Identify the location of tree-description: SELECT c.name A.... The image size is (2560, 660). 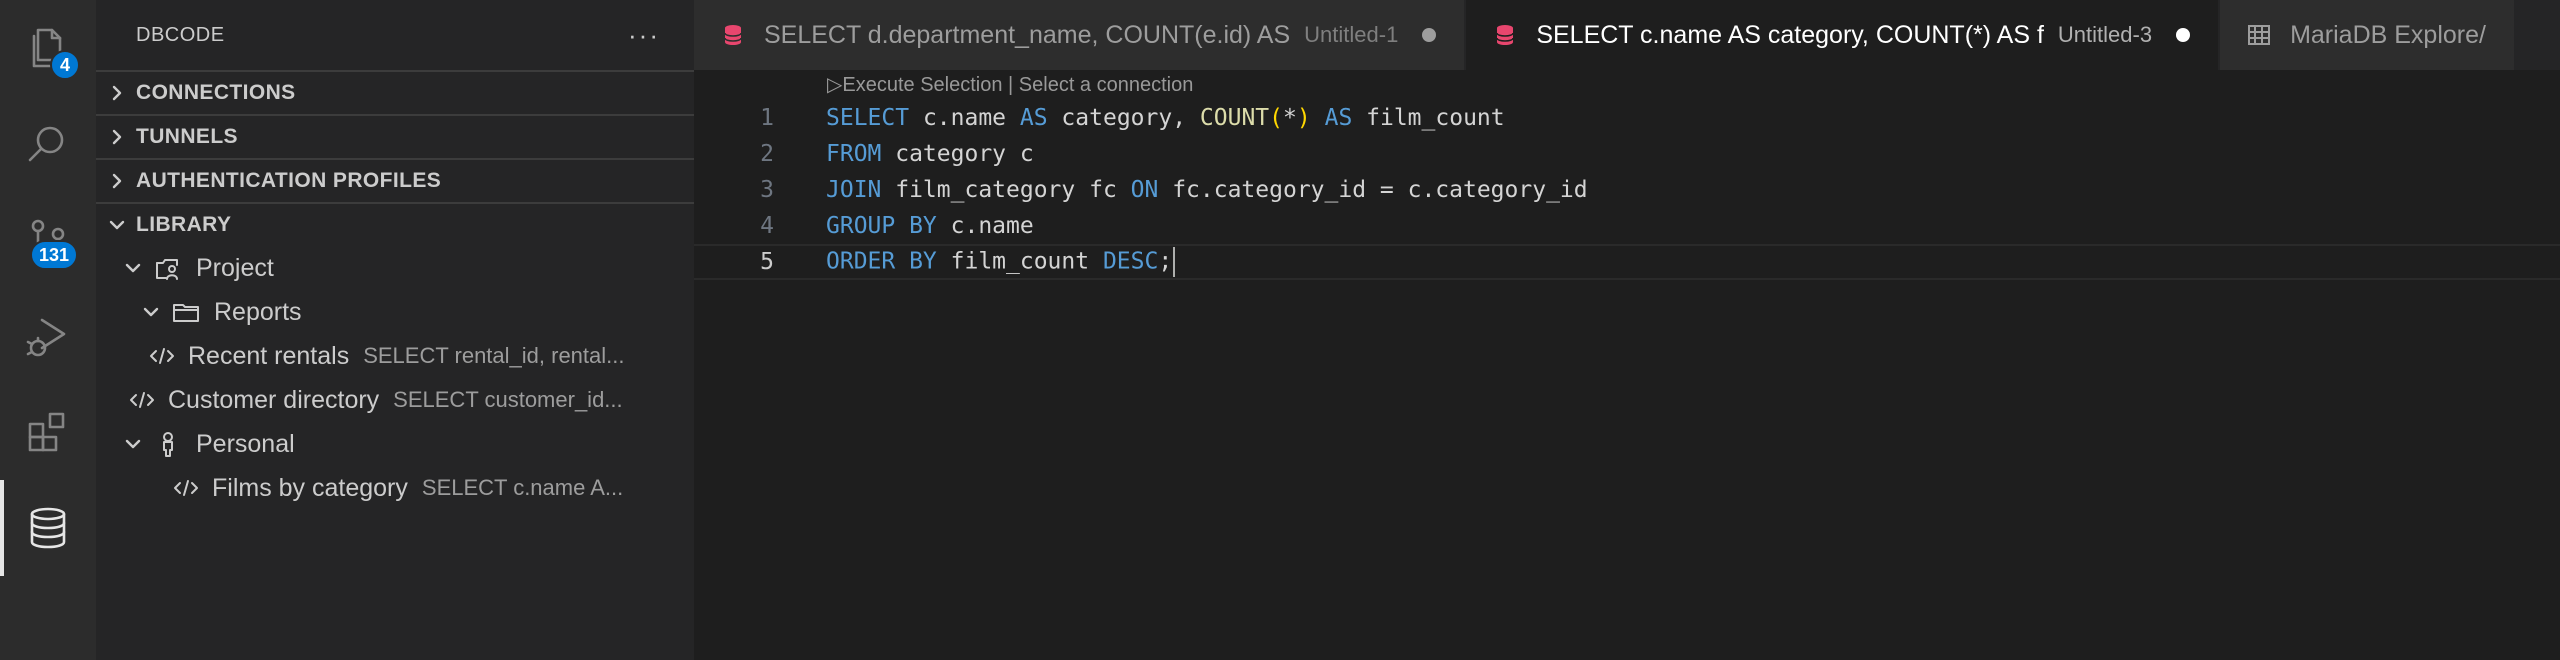
(522, 487).